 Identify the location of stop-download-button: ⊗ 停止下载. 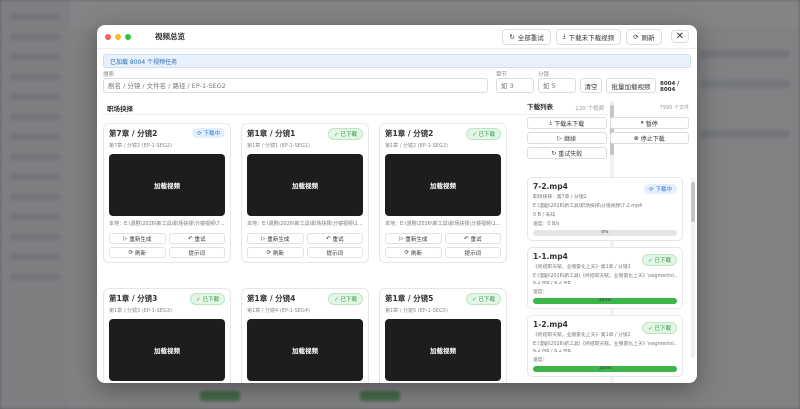
(649, 138).